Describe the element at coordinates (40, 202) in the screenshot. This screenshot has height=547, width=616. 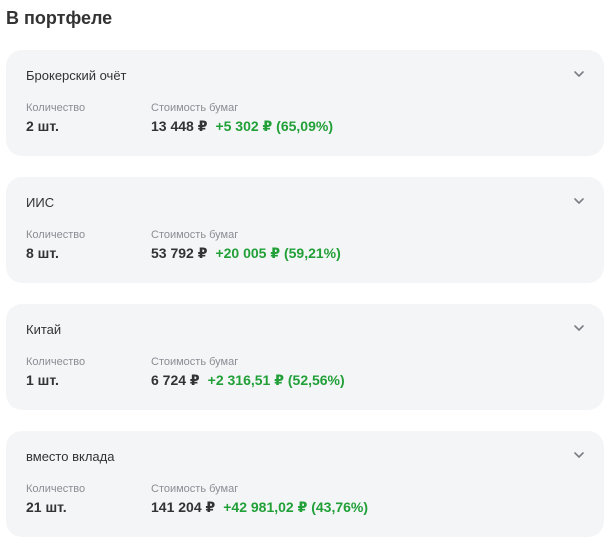
I see `account-name: ИИС` at that location.